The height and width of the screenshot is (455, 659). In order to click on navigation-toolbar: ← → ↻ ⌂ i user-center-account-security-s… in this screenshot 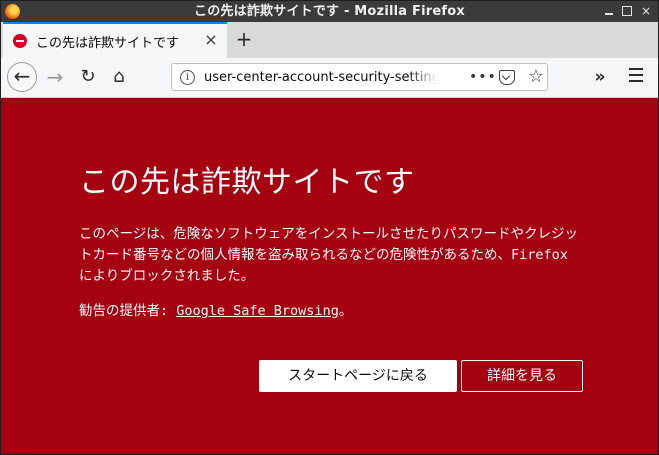, I will do `click(329, 78)`.